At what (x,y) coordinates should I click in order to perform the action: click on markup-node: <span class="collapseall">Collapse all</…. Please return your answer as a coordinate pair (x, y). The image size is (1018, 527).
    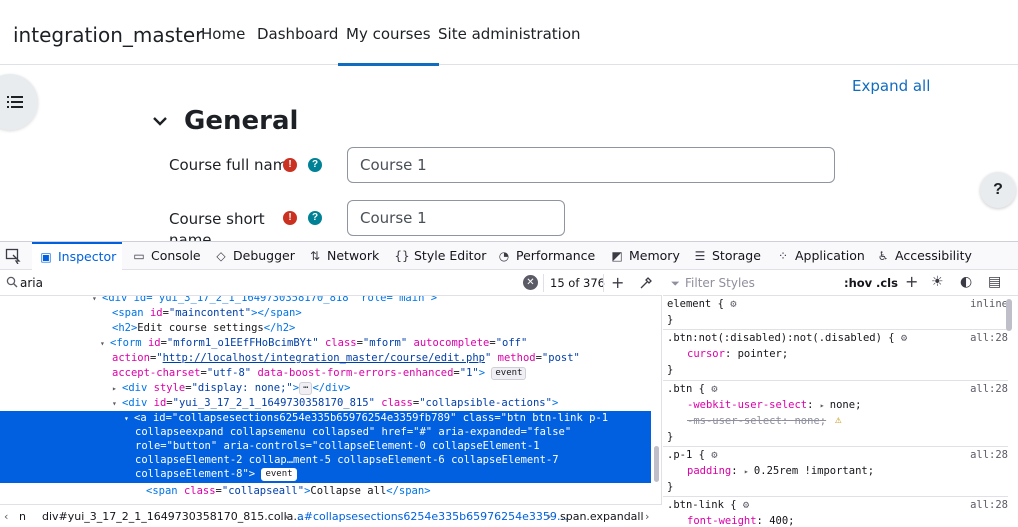
    Looking at the image, I should click on (404, 491).